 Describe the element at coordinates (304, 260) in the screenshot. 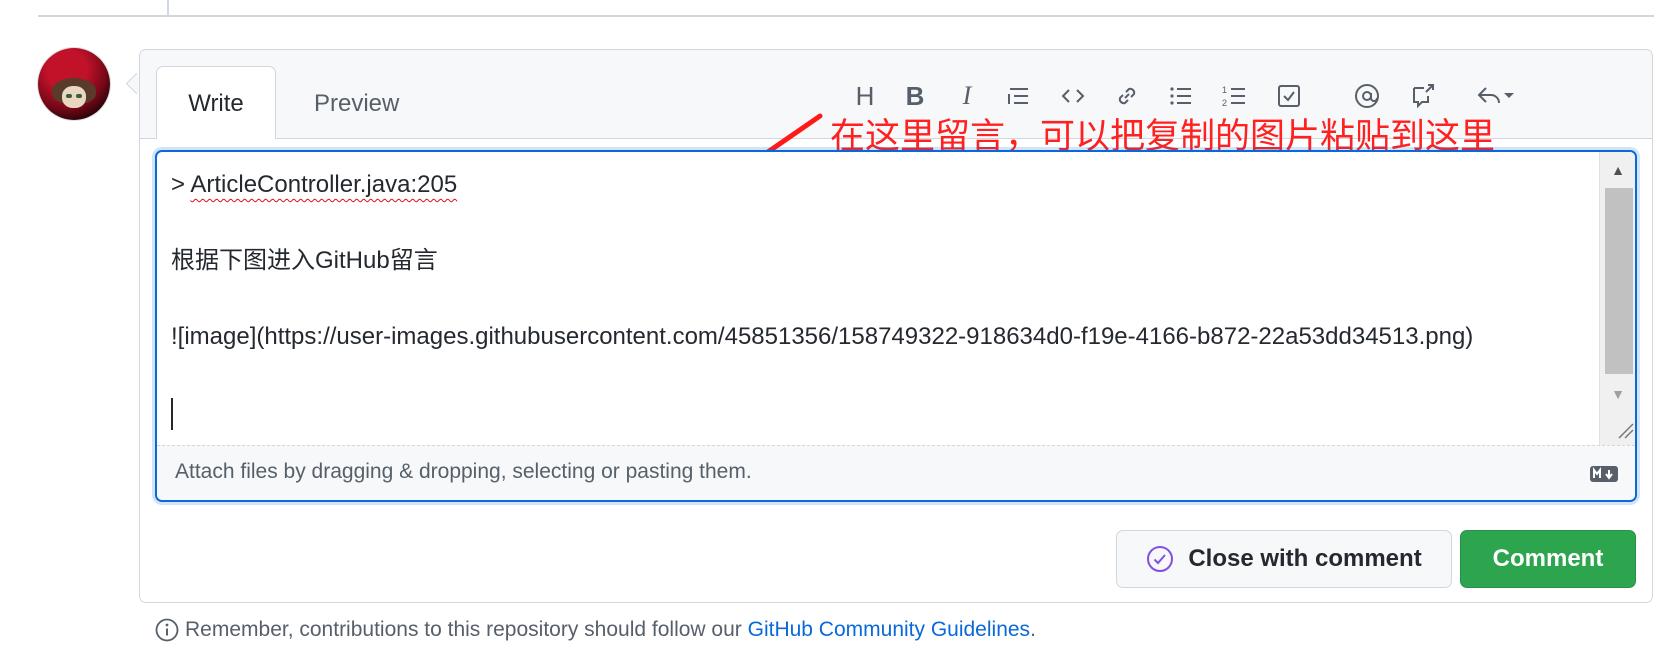

I see `editor-line: 根据下图进入GitHub留言` at that location.